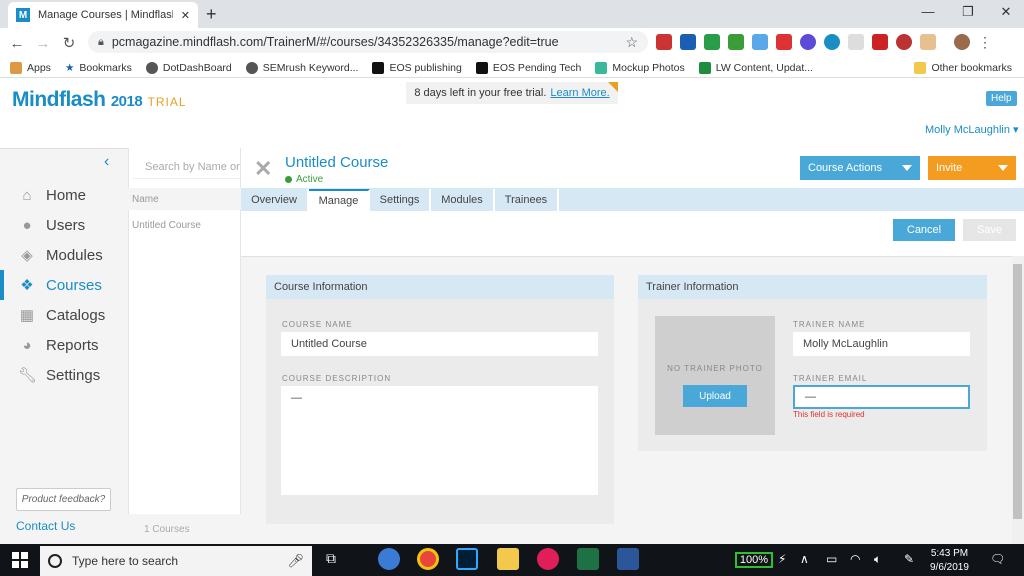  Describe the element at coordinates (69, 43) in the screenshot. I see `reload-icon: ↻` at that location.